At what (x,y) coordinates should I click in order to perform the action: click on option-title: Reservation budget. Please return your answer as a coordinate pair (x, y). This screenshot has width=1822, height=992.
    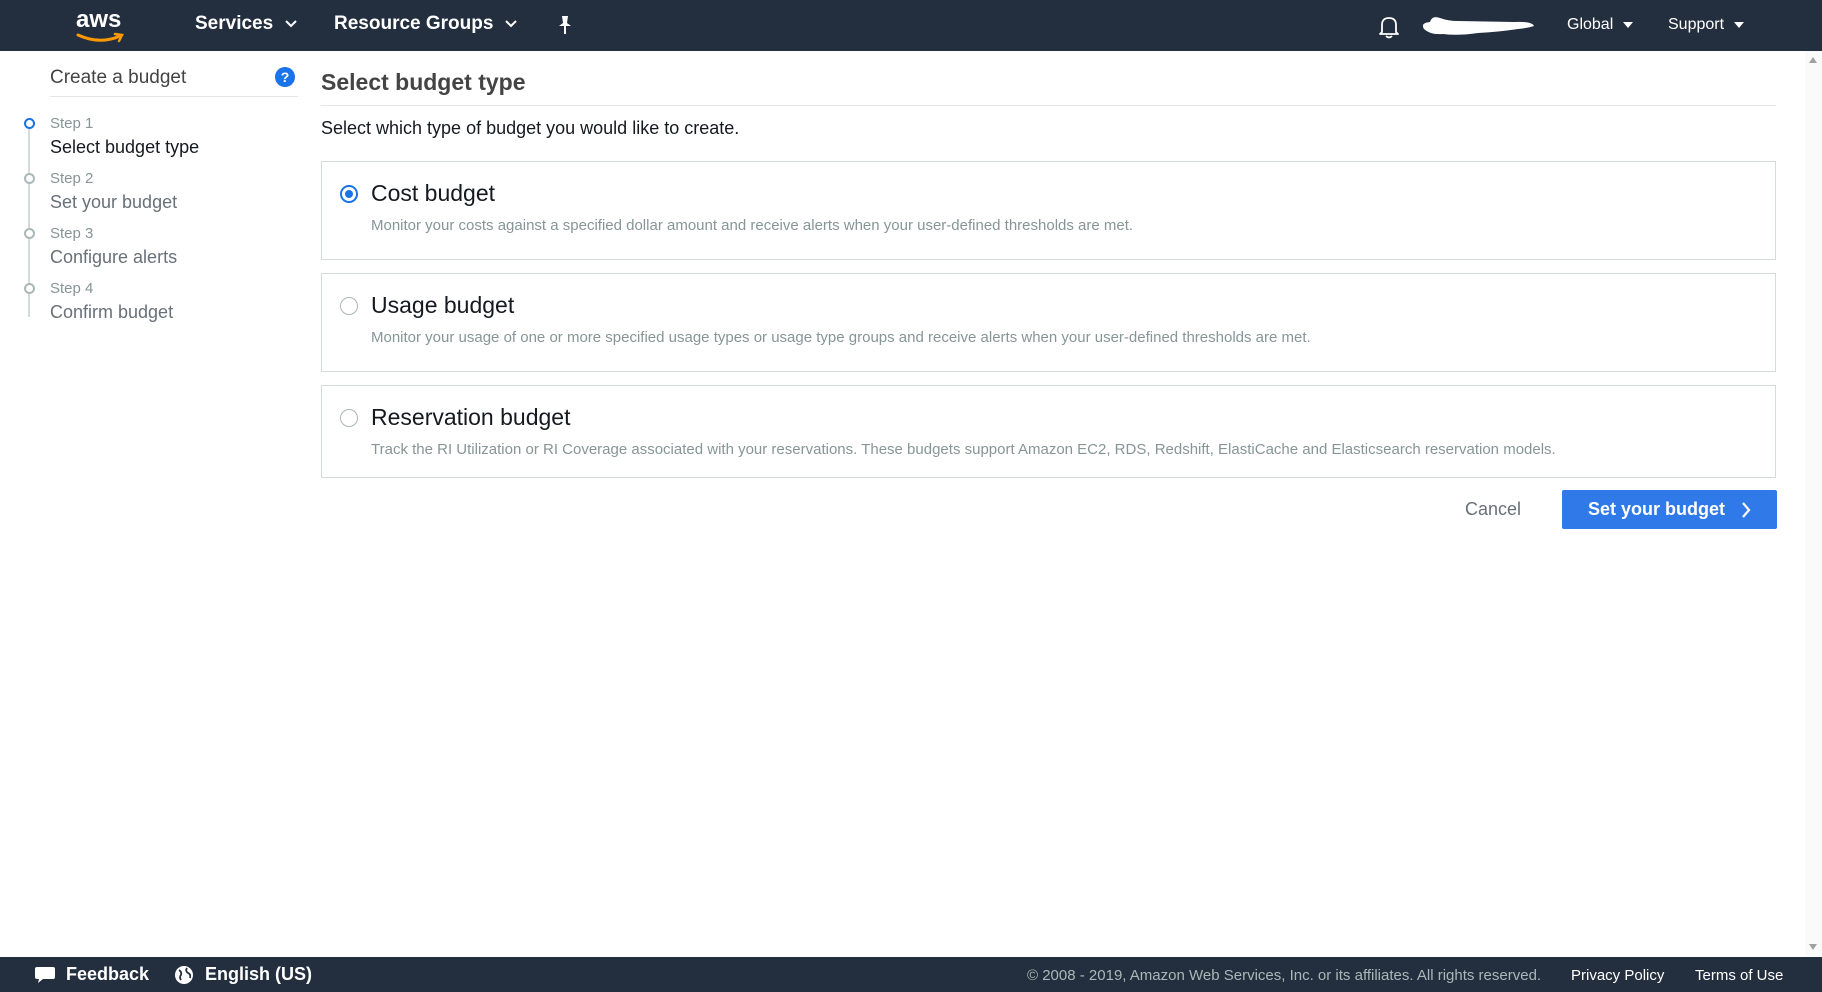
    Looking at the image, I should click on (471, 417).